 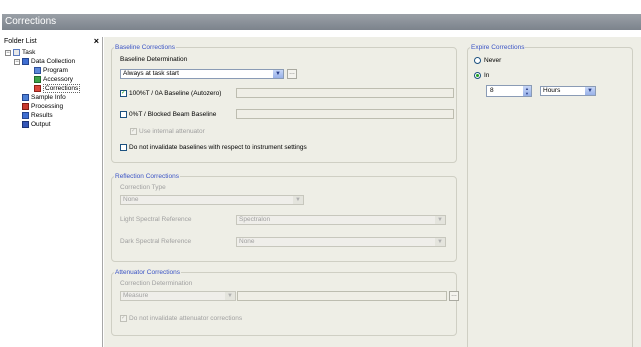 I want to click on expire-unit-dropdown: Hours ▼, so click(x=568, y=91).